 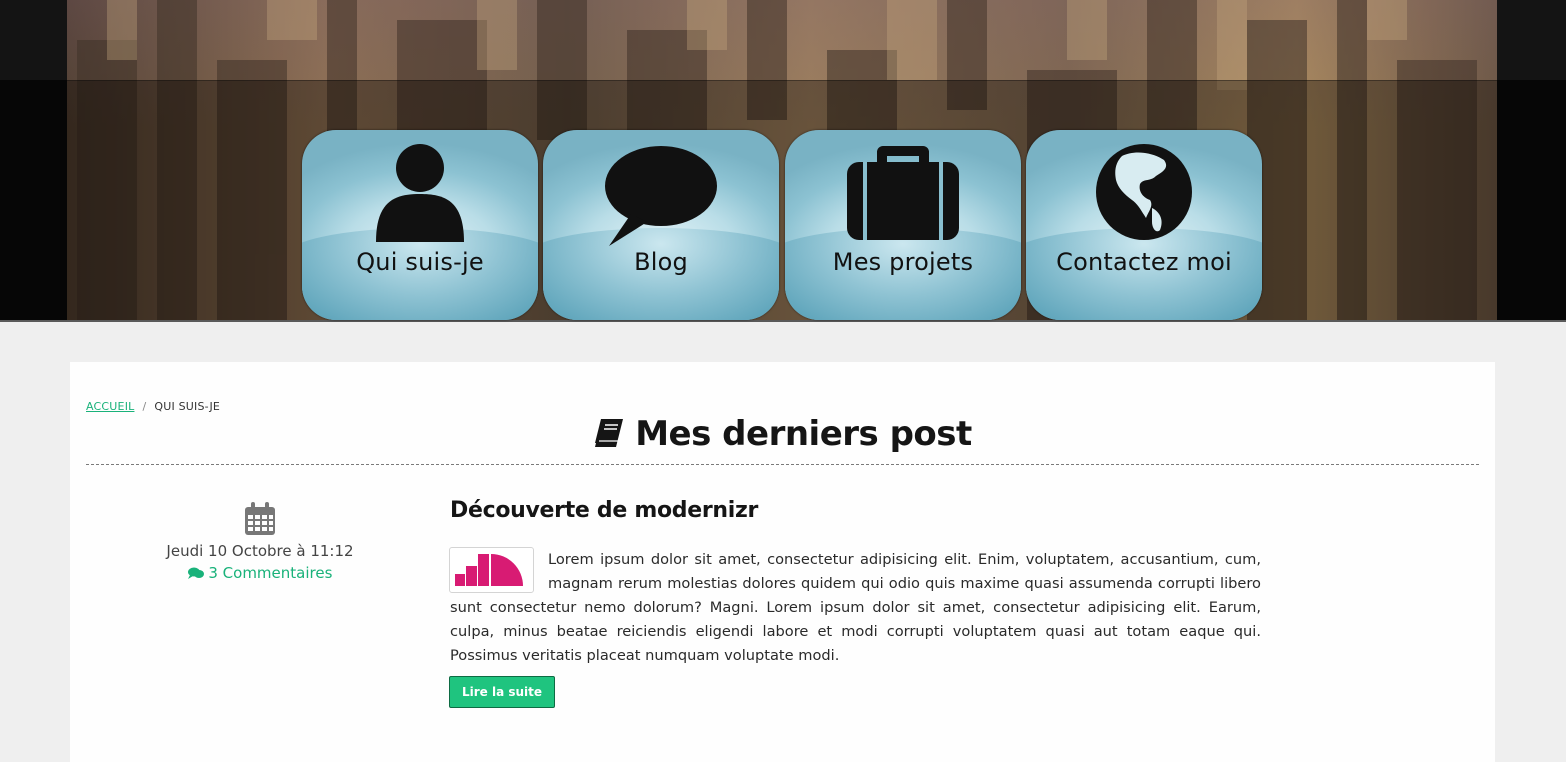 I want to click on banner-left-edge, so click(x=33, y=160).